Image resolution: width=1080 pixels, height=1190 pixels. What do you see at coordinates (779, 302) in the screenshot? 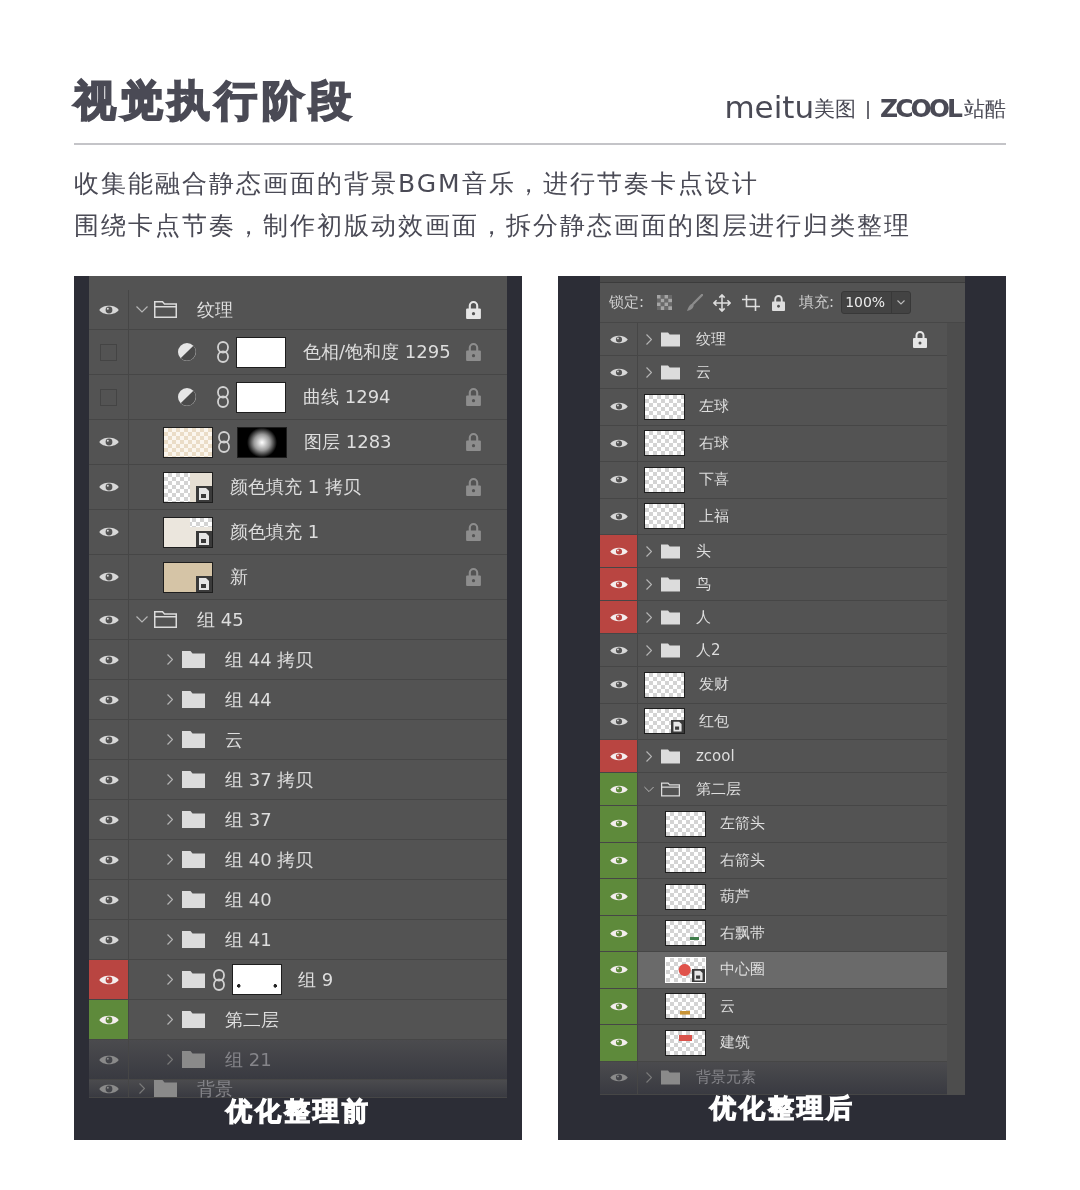
I see `lock-icon` at bounding box center [779, 302].